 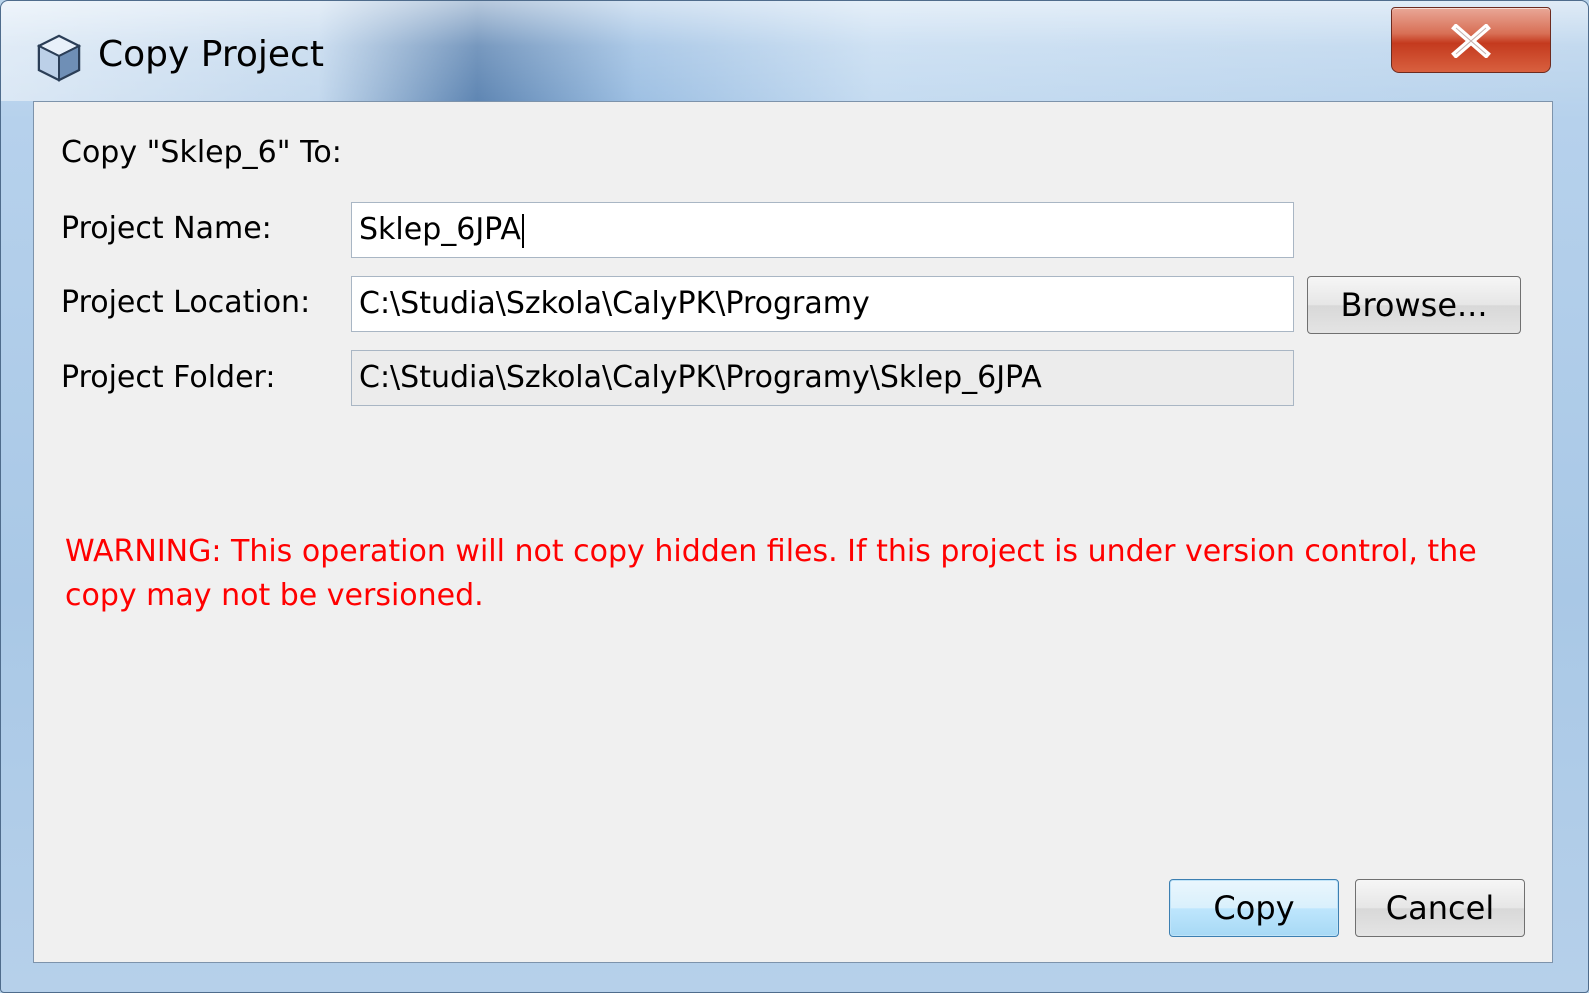 What do you see at coordinates (794, 51) in the screenshot?
I see `title-bar: Copy Project` at bounding box center [794, 51].